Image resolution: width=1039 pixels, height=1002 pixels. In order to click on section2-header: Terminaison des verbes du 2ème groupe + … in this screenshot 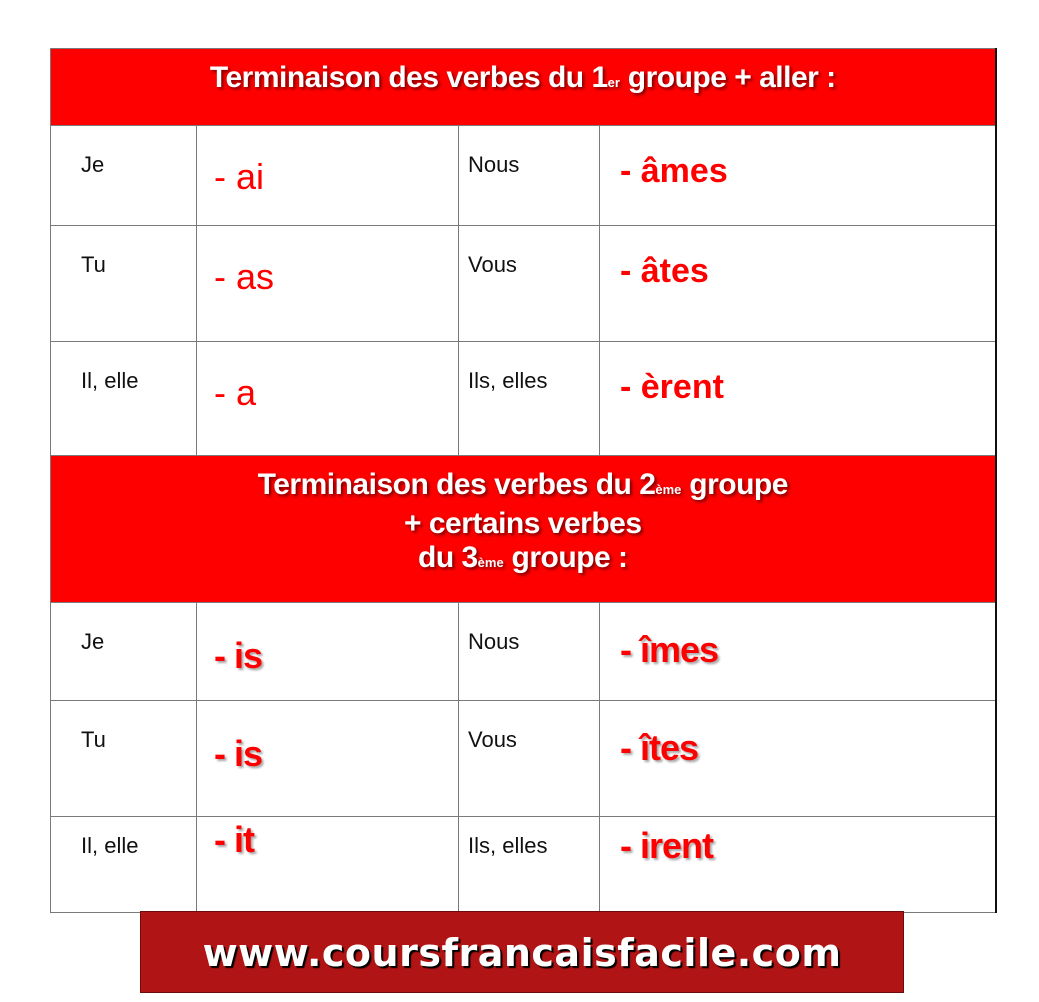, I will do `click(523, 529)`.